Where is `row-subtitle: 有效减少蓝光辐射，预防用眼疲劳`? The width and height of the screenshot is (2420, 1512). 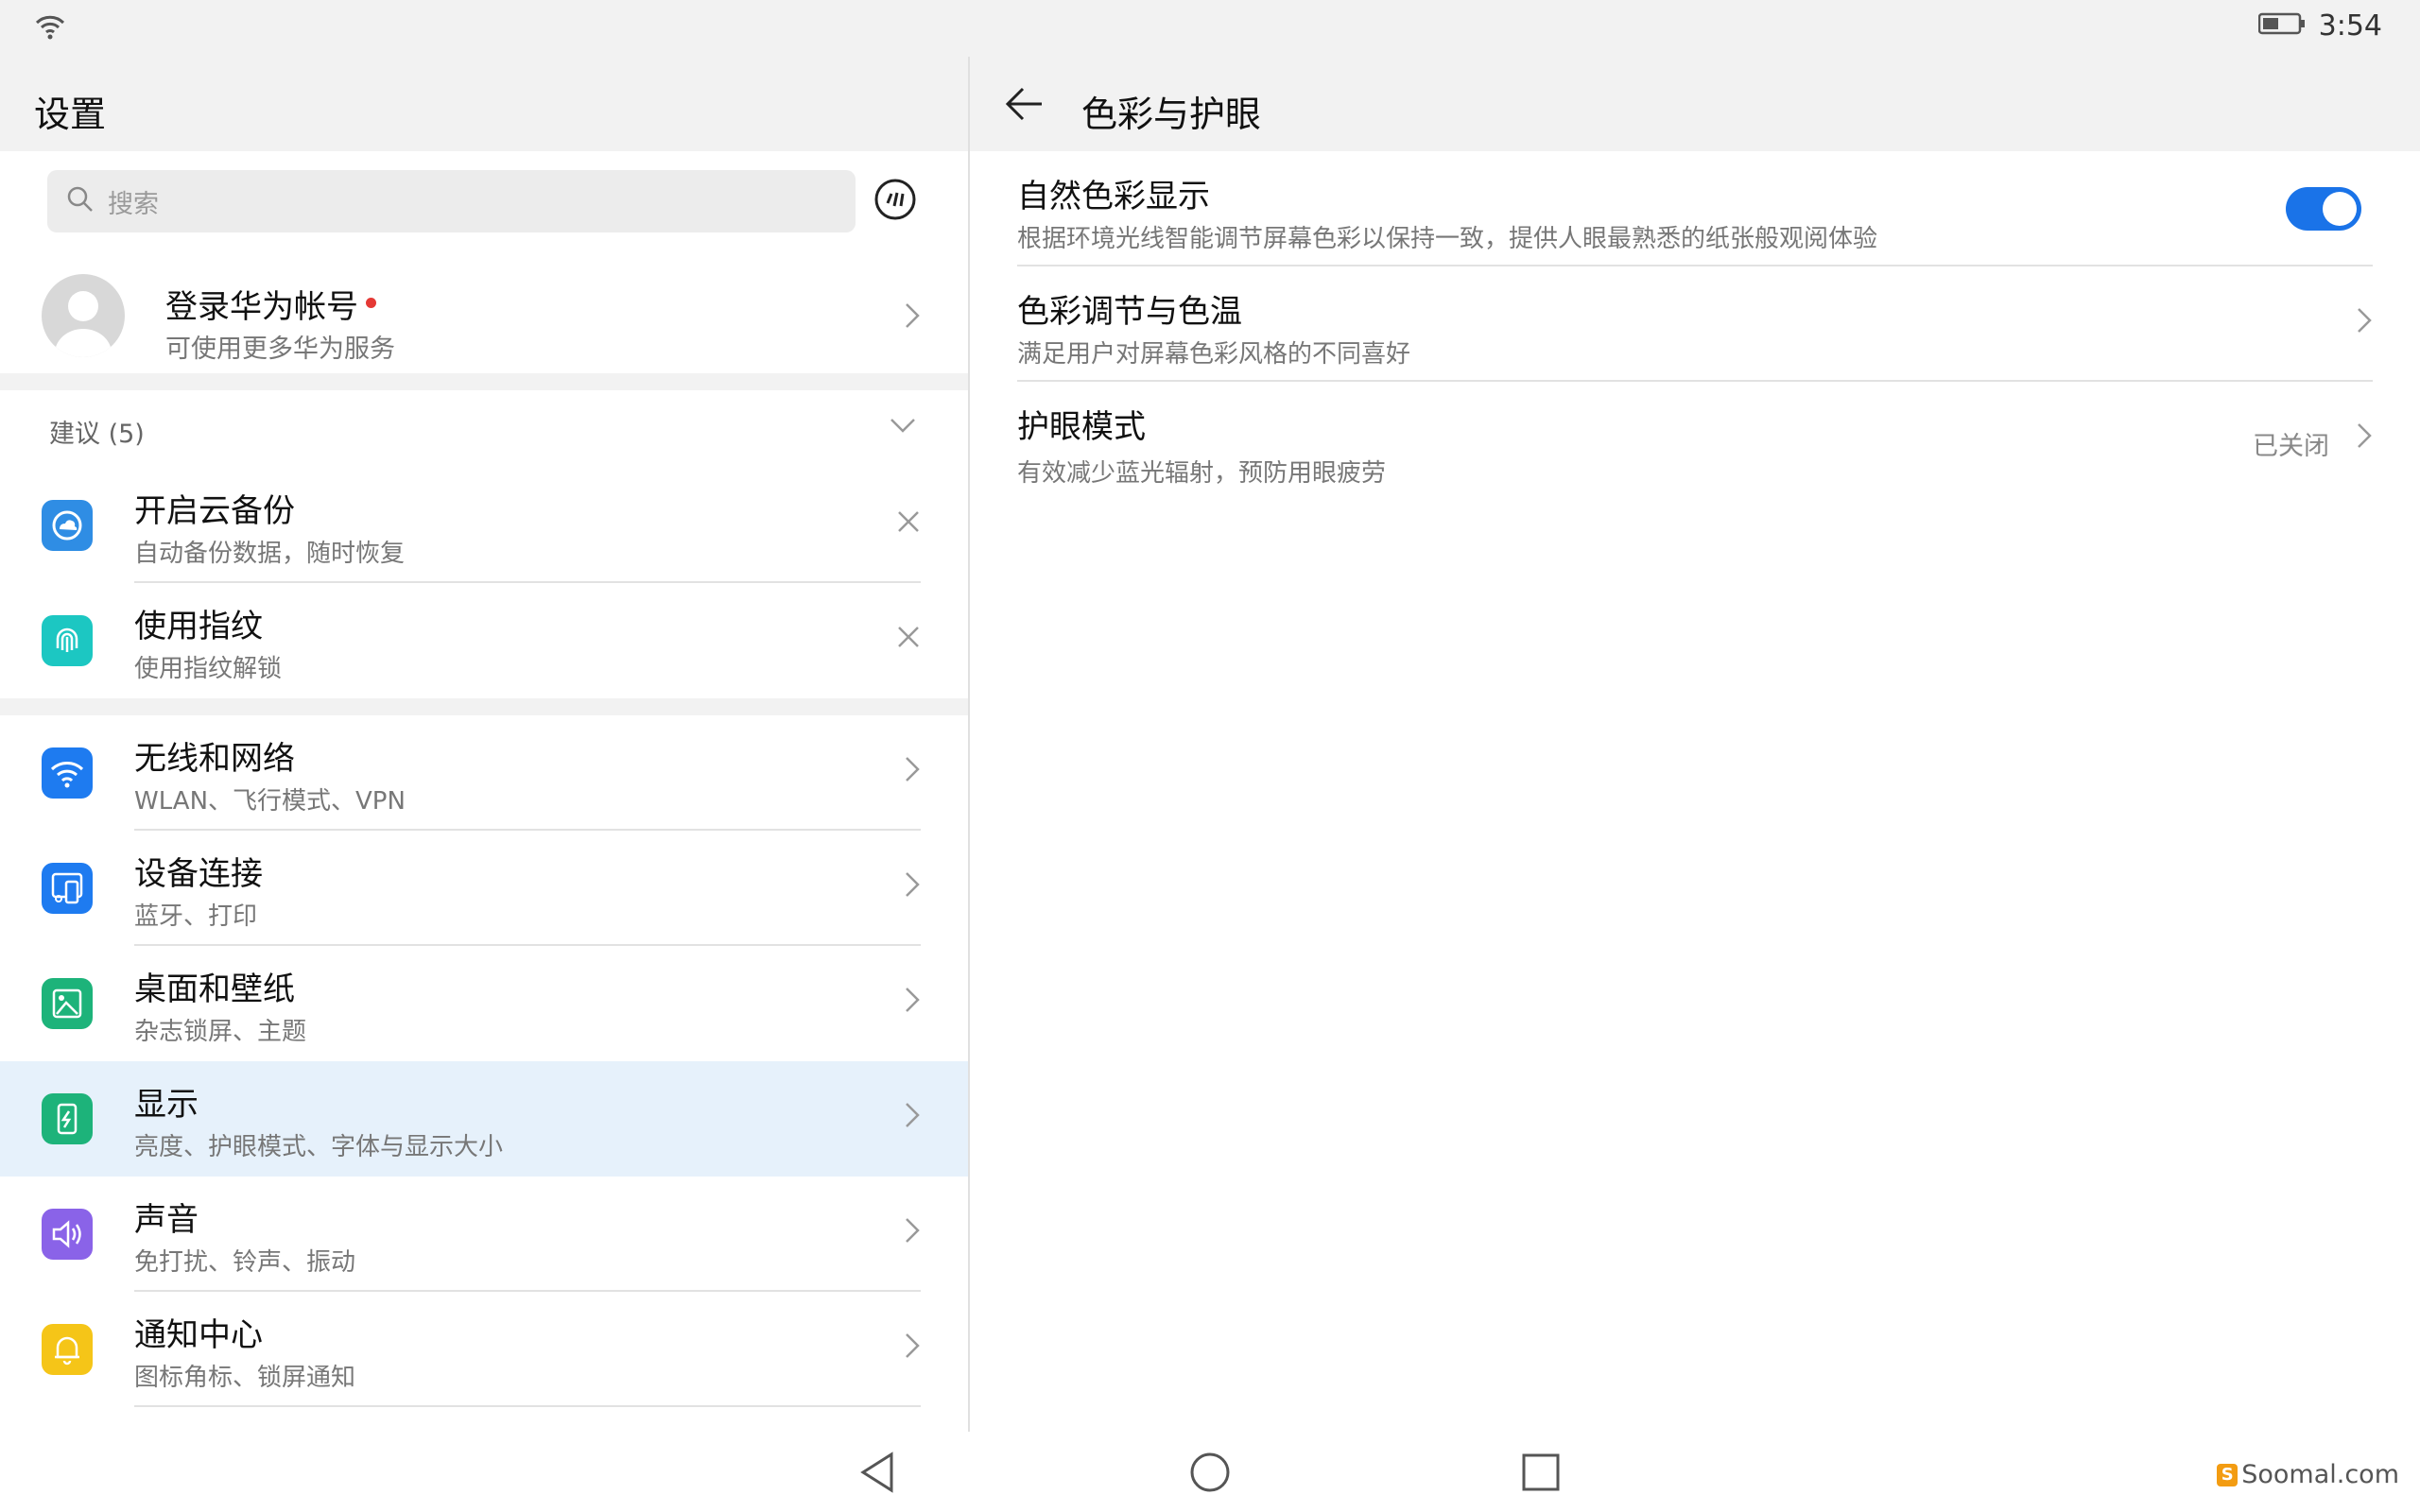
row-subtitle: 有效减少蓝光辐射，预防用眼疲劳 is located at coordinates (1202, 473).